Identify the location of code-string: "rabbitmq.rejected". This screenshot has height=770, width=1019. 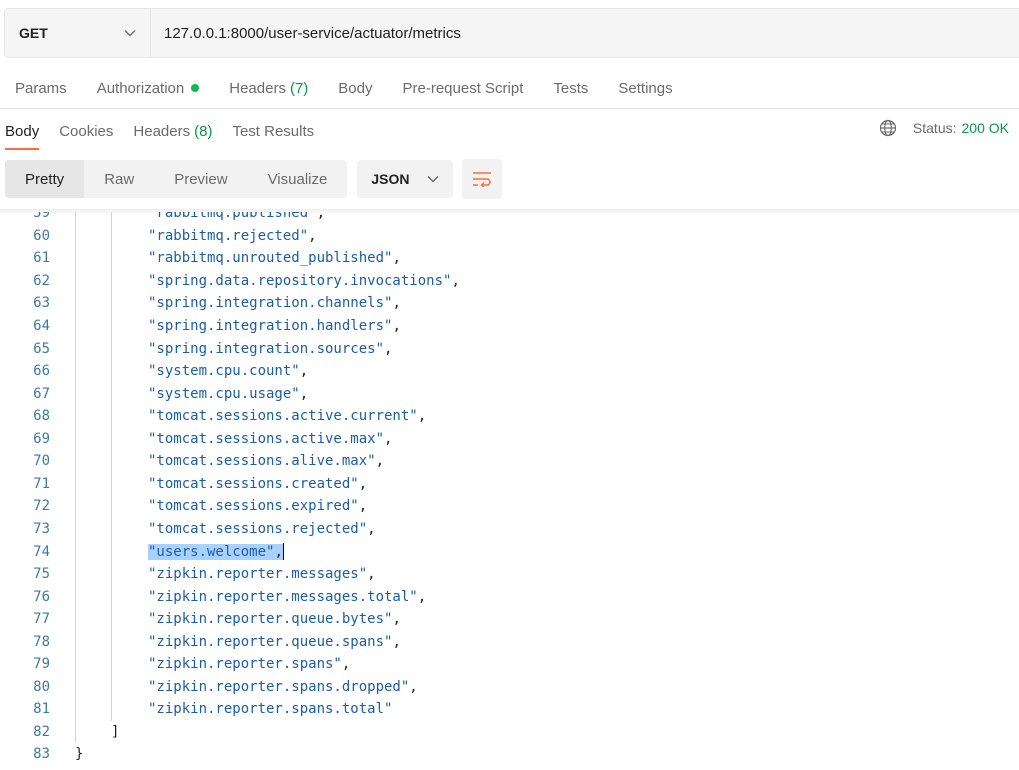
(228, 235).